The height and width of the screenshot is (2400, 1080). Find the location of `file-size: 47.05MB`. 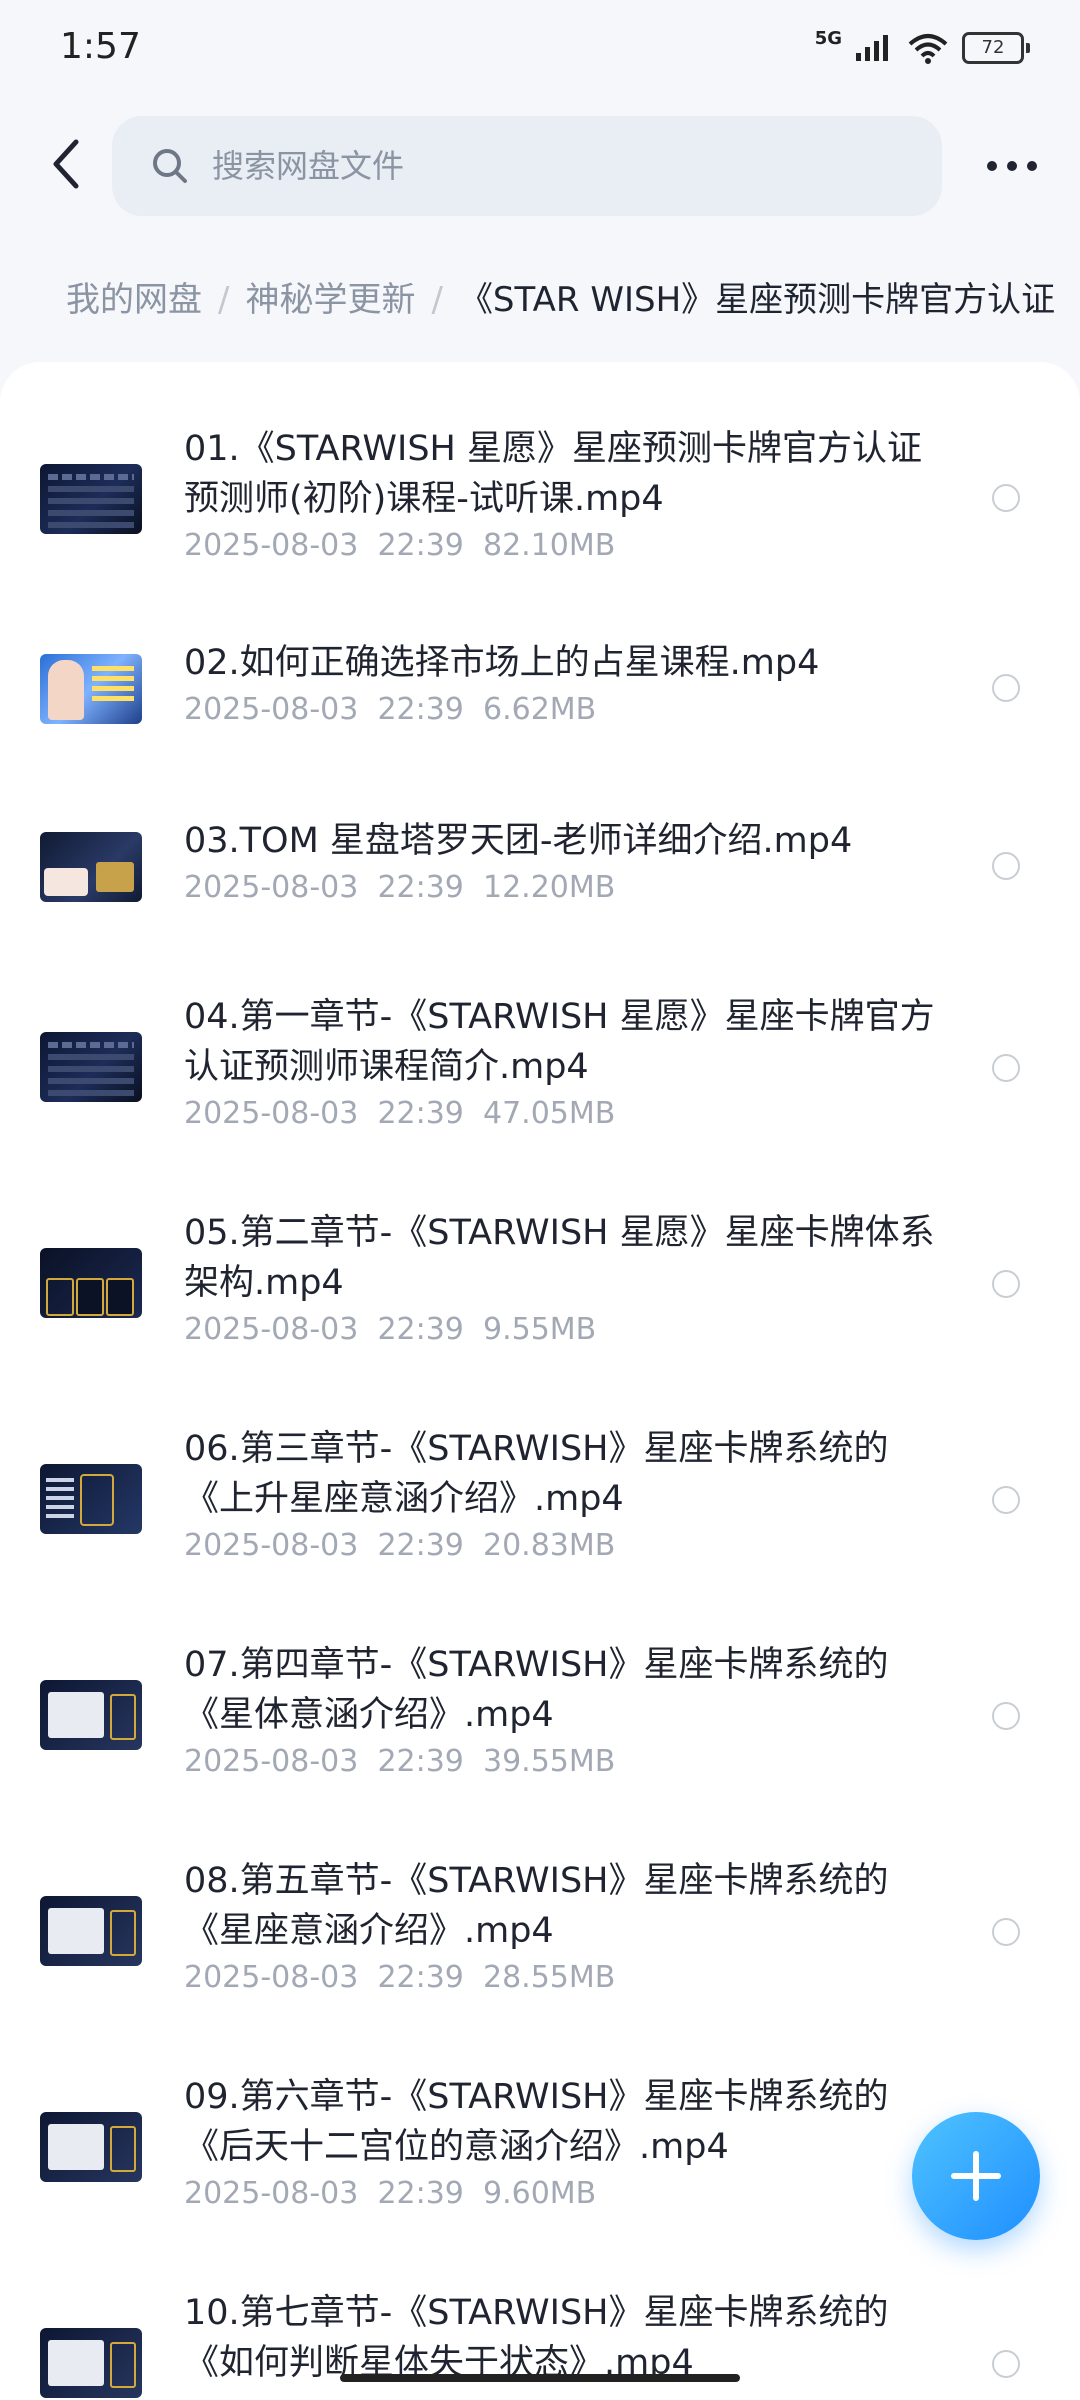

file-size: 47.05MB is located at coordinates (549, 1113).